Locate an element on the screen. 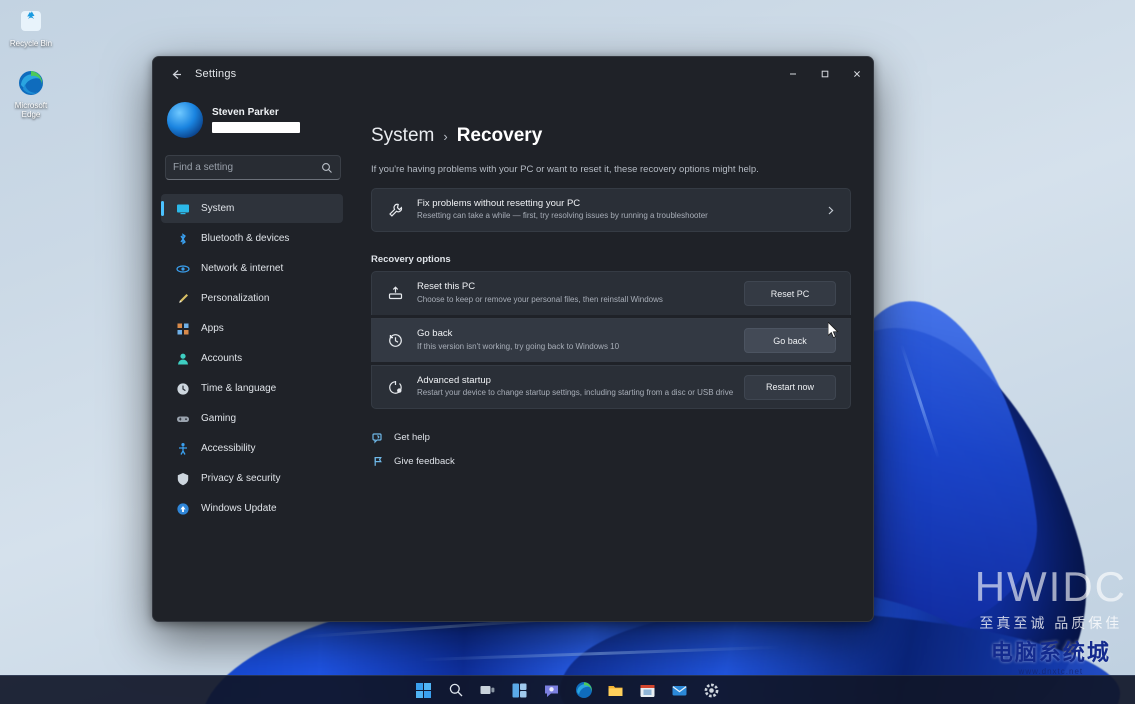 The width and height of the screenshot is (1135, 704). privacy-security-icon is located at coordinates (182, 478).